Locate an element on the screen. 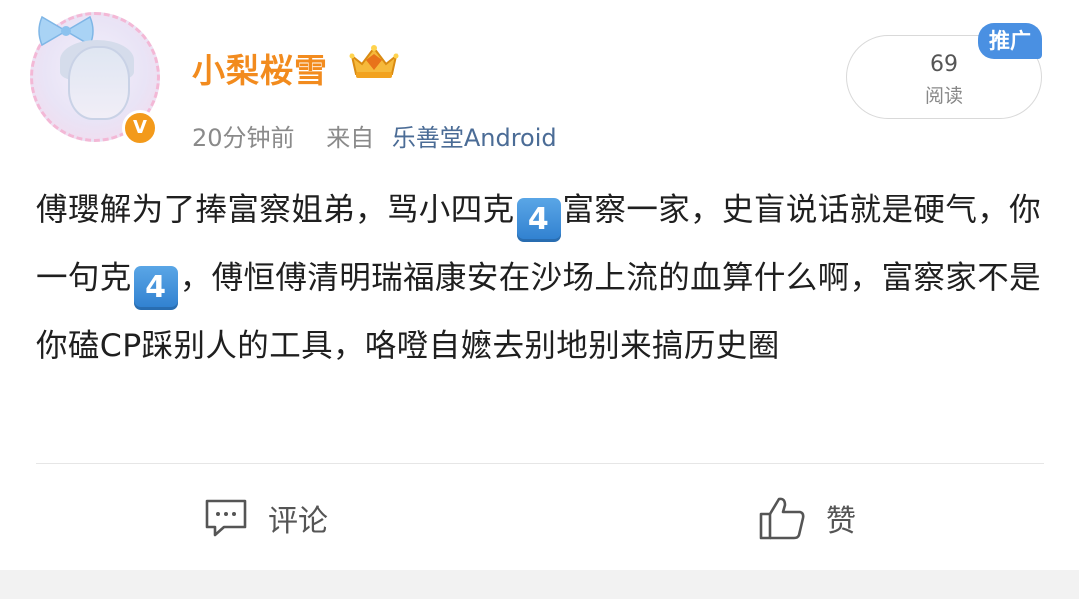  source-prefix: 来自 is located at coordinates (350, 138).